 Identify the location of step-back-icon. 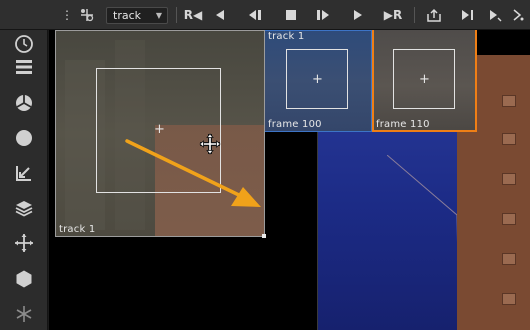
(220, 15).